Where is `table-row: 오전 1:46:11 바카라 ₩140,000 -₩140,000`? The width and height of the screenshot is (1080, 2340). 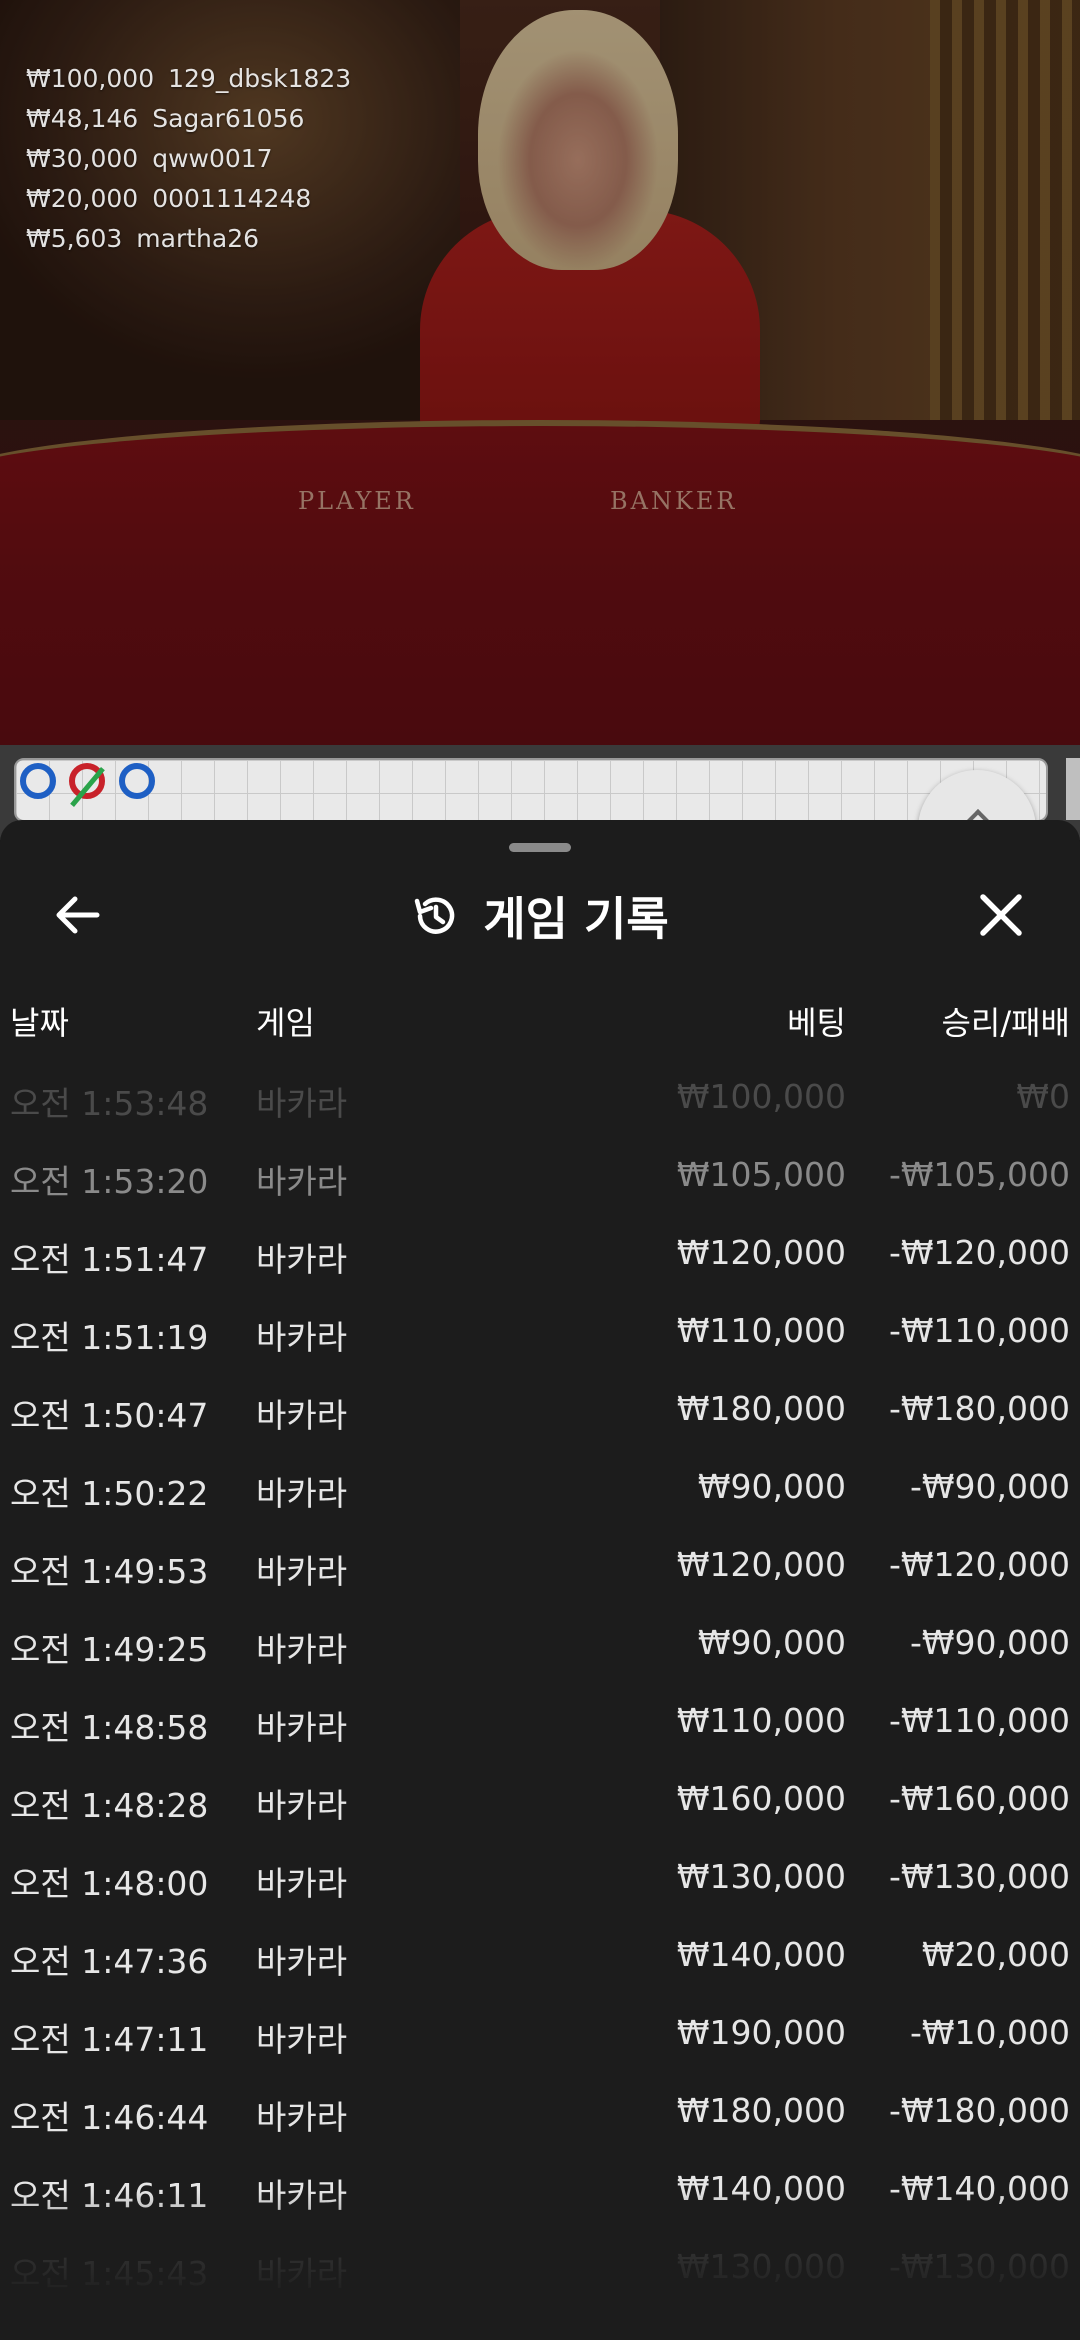 table-row: 오전 1:46:11 바카라 ₩140,000 -₩140,000 is located at coordinates (540, 2186).